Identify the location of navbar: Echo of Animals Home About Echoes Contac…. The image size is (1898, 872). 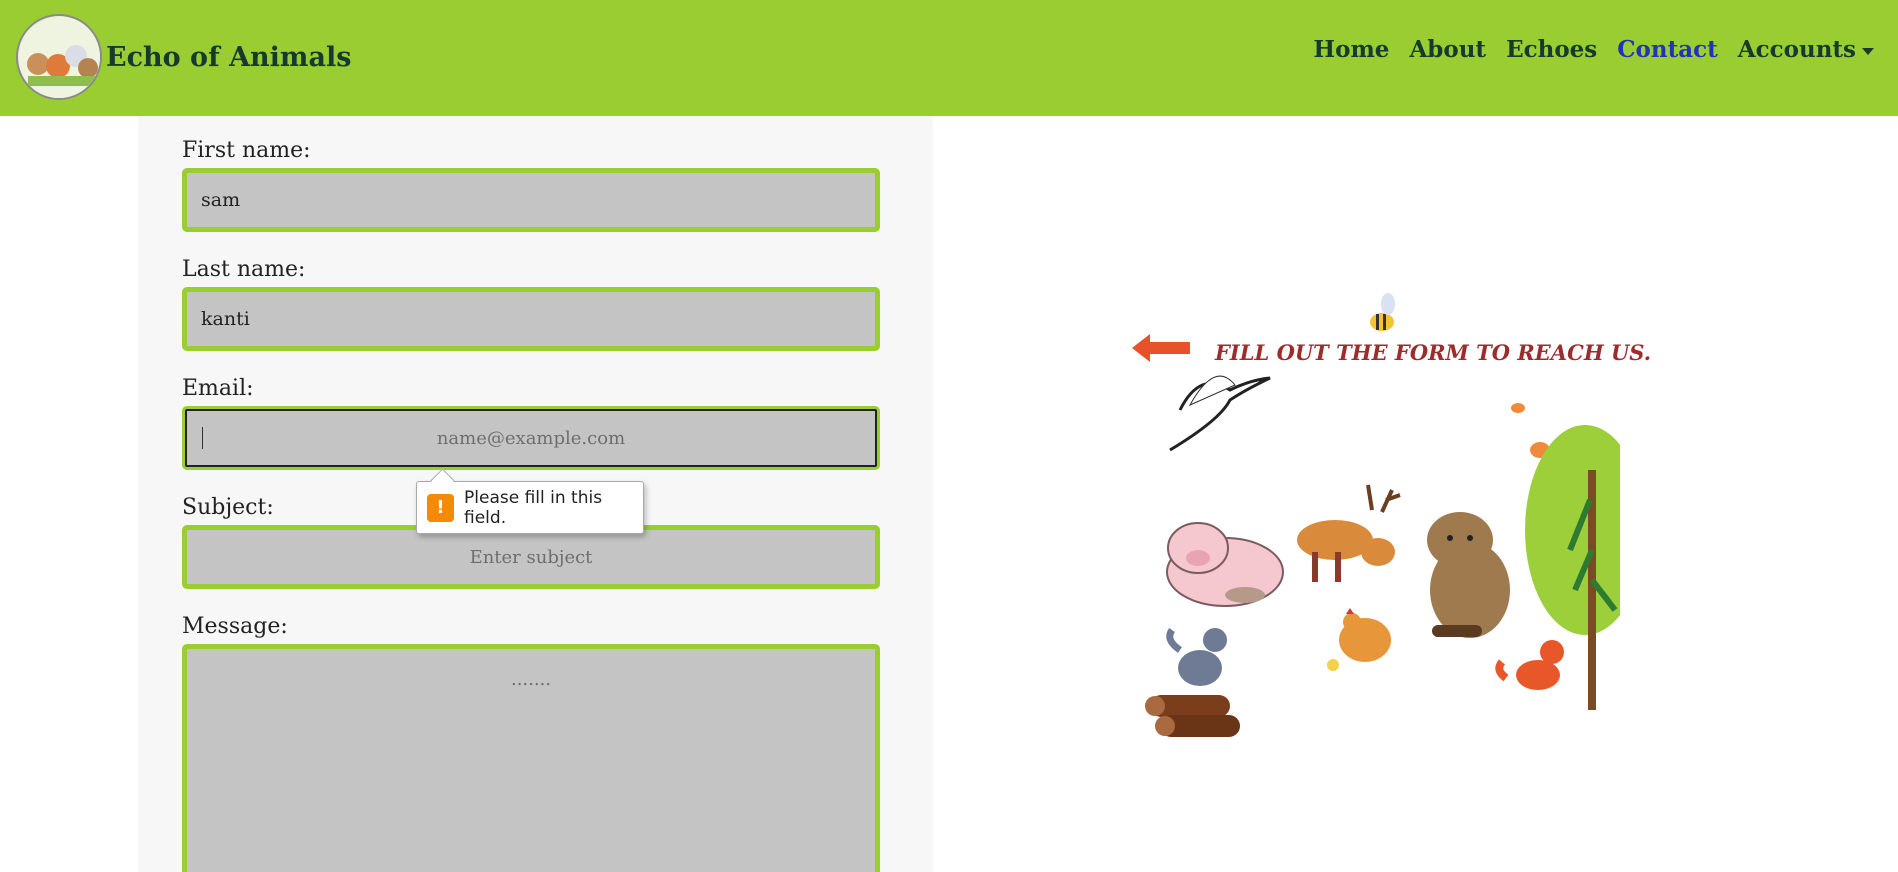
(949, 58).